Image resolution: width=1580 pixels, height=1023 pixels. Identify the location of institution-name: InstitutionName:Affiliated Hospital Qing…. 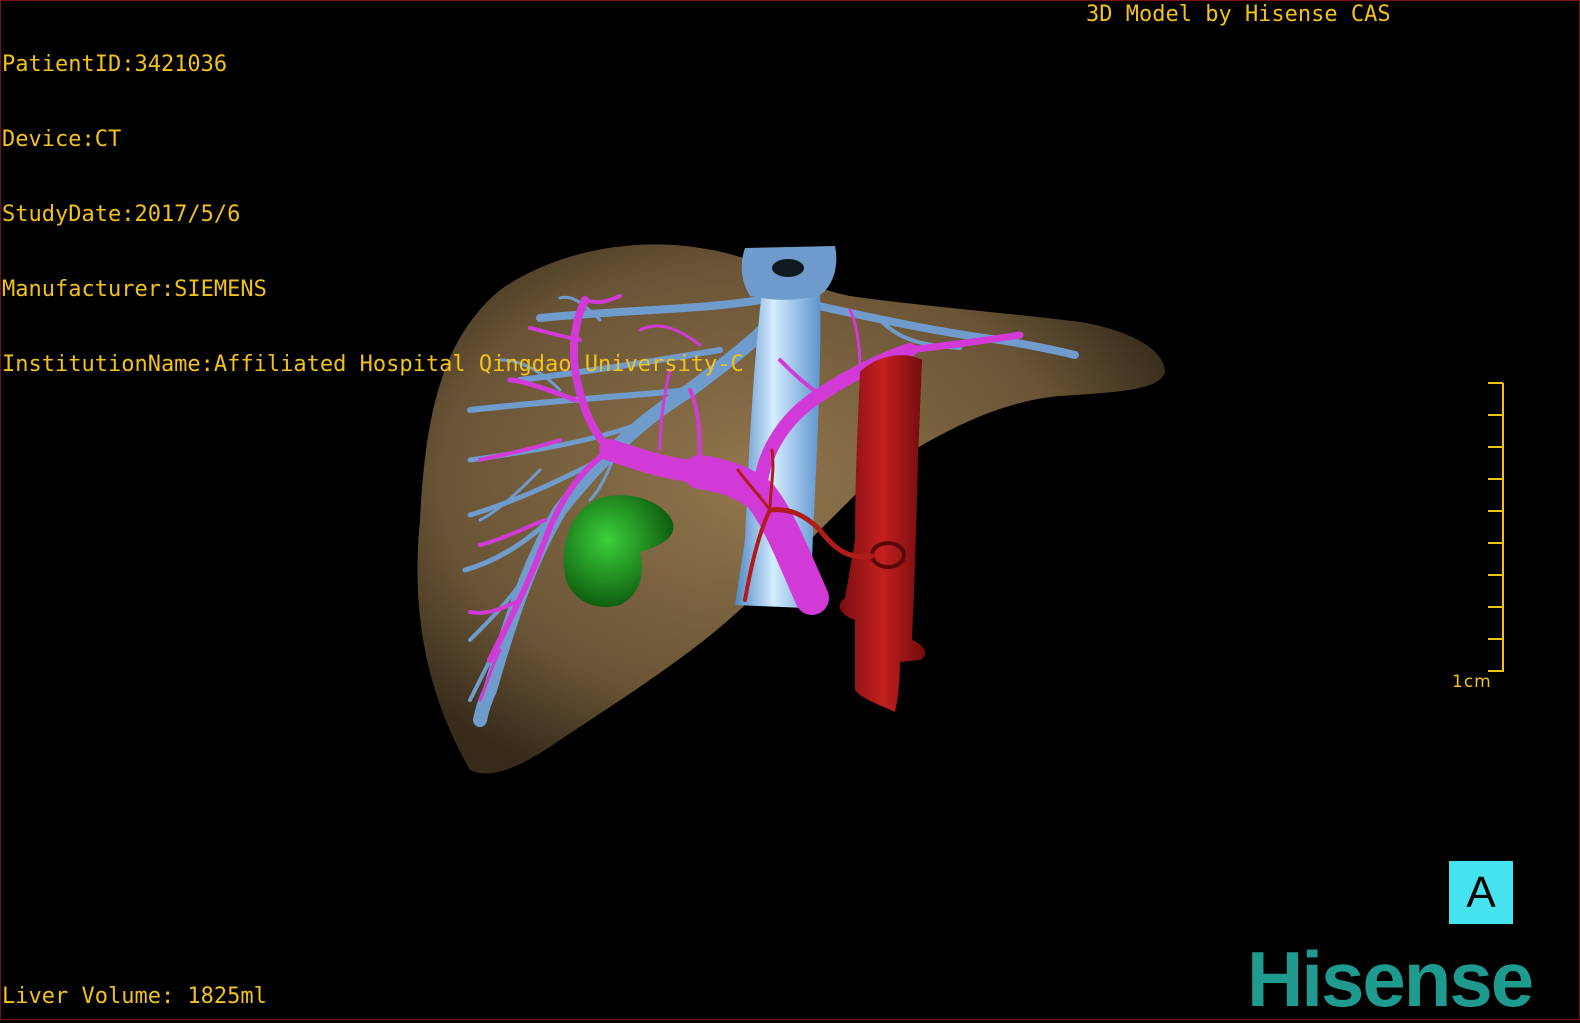
(373, 364).